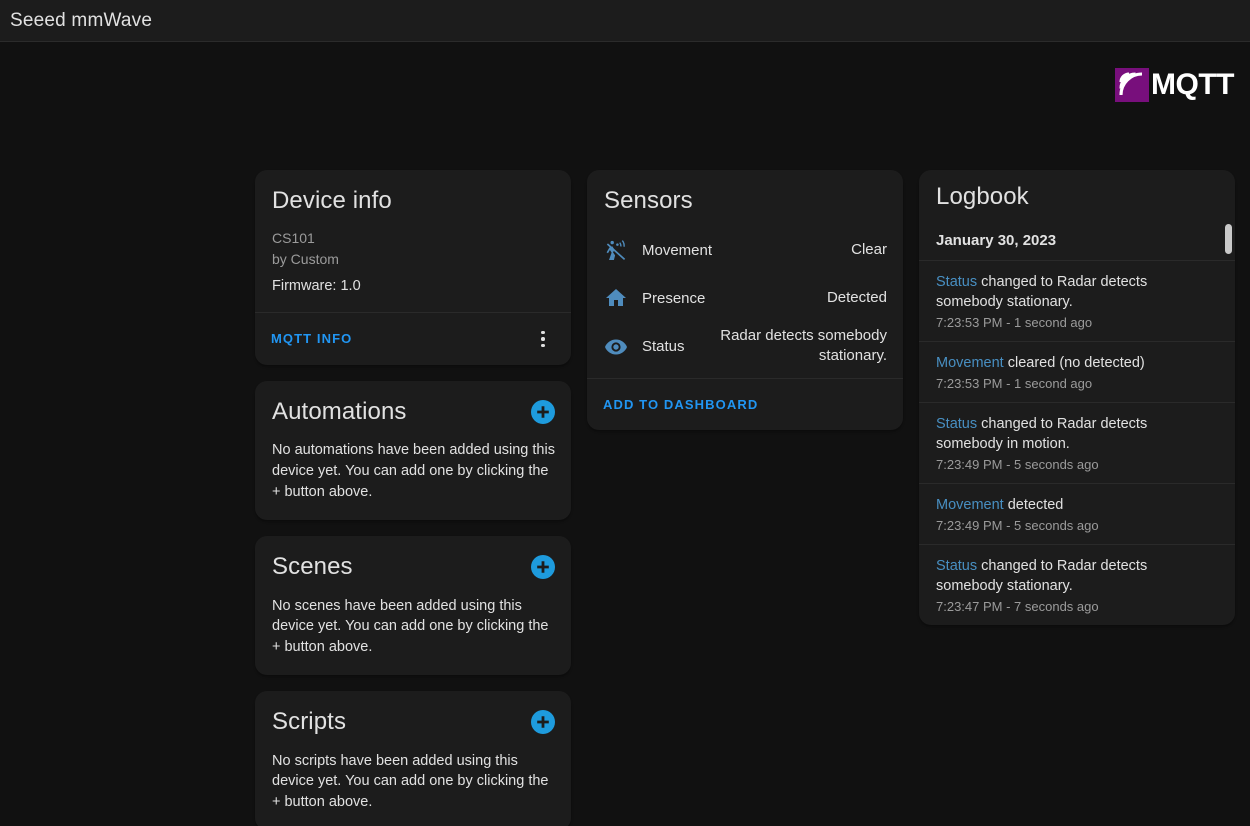  Describe the element at coordinates (856, 298) in the screenshot. I see `sensor-value: Detected` at that location.